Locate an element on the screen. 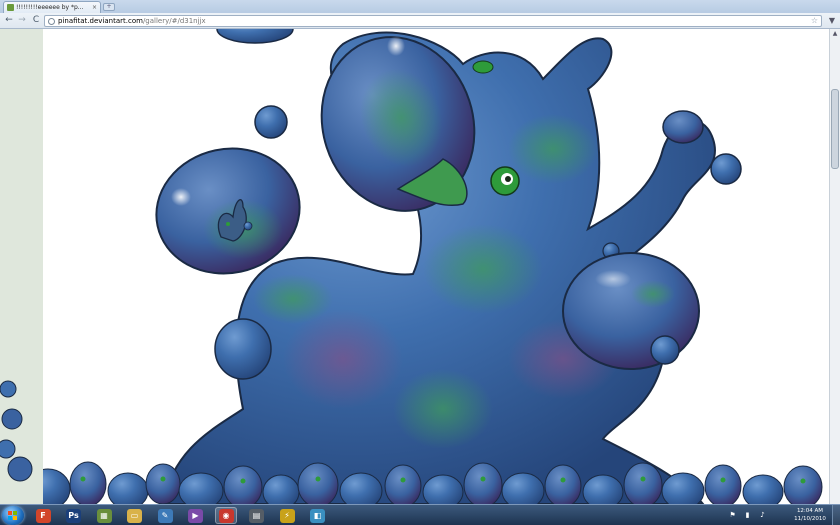  screenshot-icon-glyph: ◧ is located at coordinates (317, 515).